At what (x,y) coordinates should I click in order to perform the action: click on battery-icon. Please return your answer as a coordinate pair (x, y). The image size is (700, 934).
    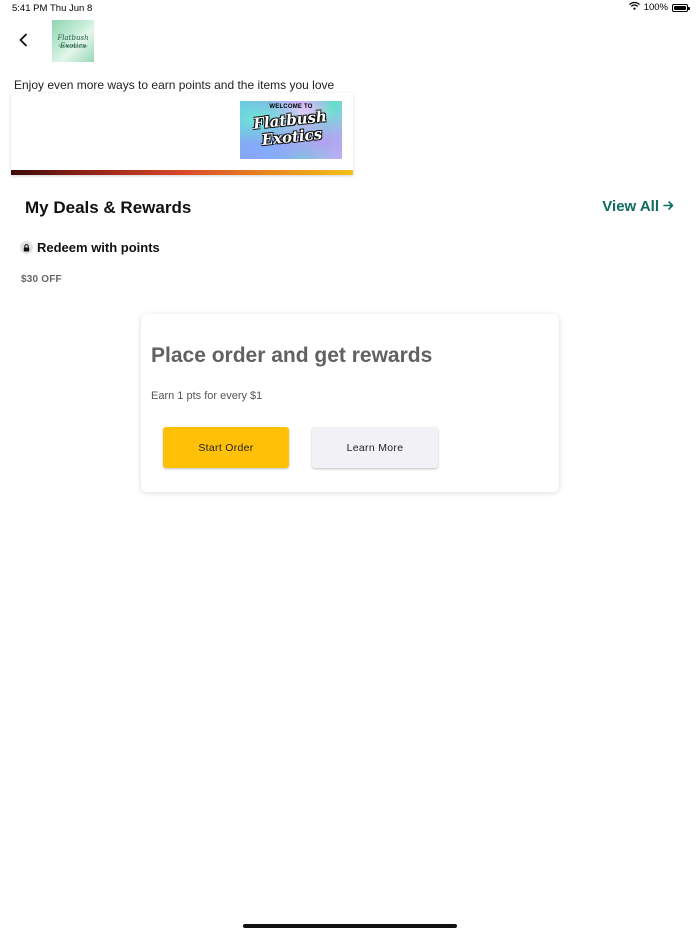
    Looking at the image, I should click on (681, 7).